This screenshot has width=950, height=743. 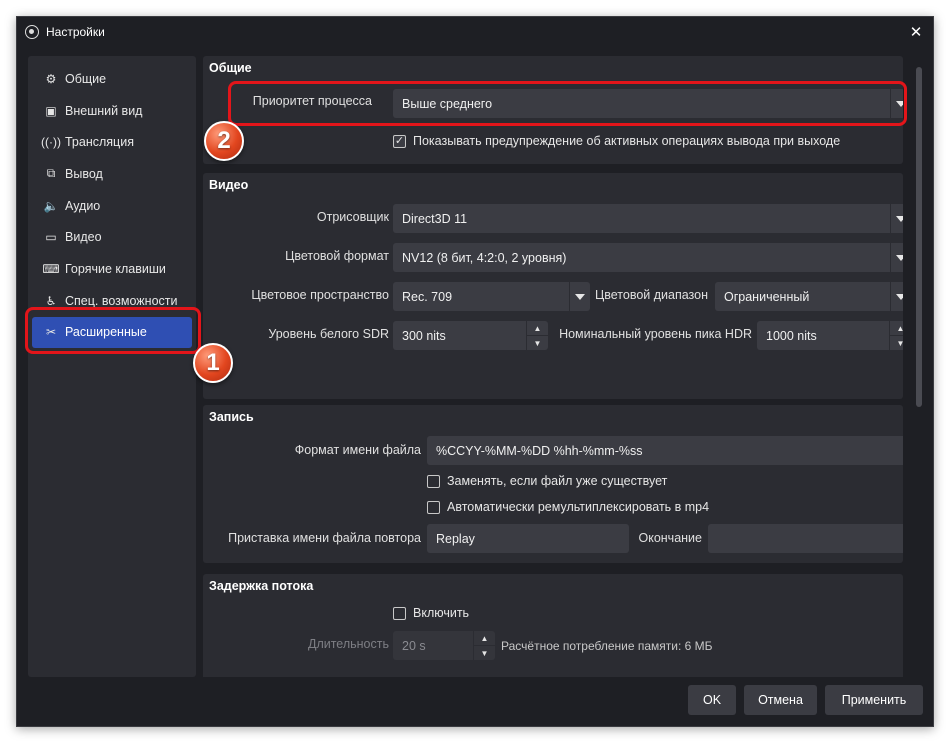 I want to click on section-title: Задержка потока, so click(x=261, y=586).